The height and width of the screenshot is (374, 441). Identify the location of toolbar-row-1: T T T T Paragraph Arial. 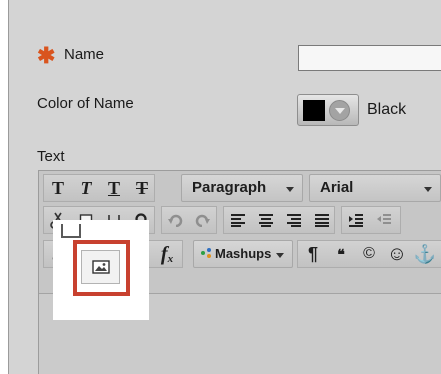
(240, 188).